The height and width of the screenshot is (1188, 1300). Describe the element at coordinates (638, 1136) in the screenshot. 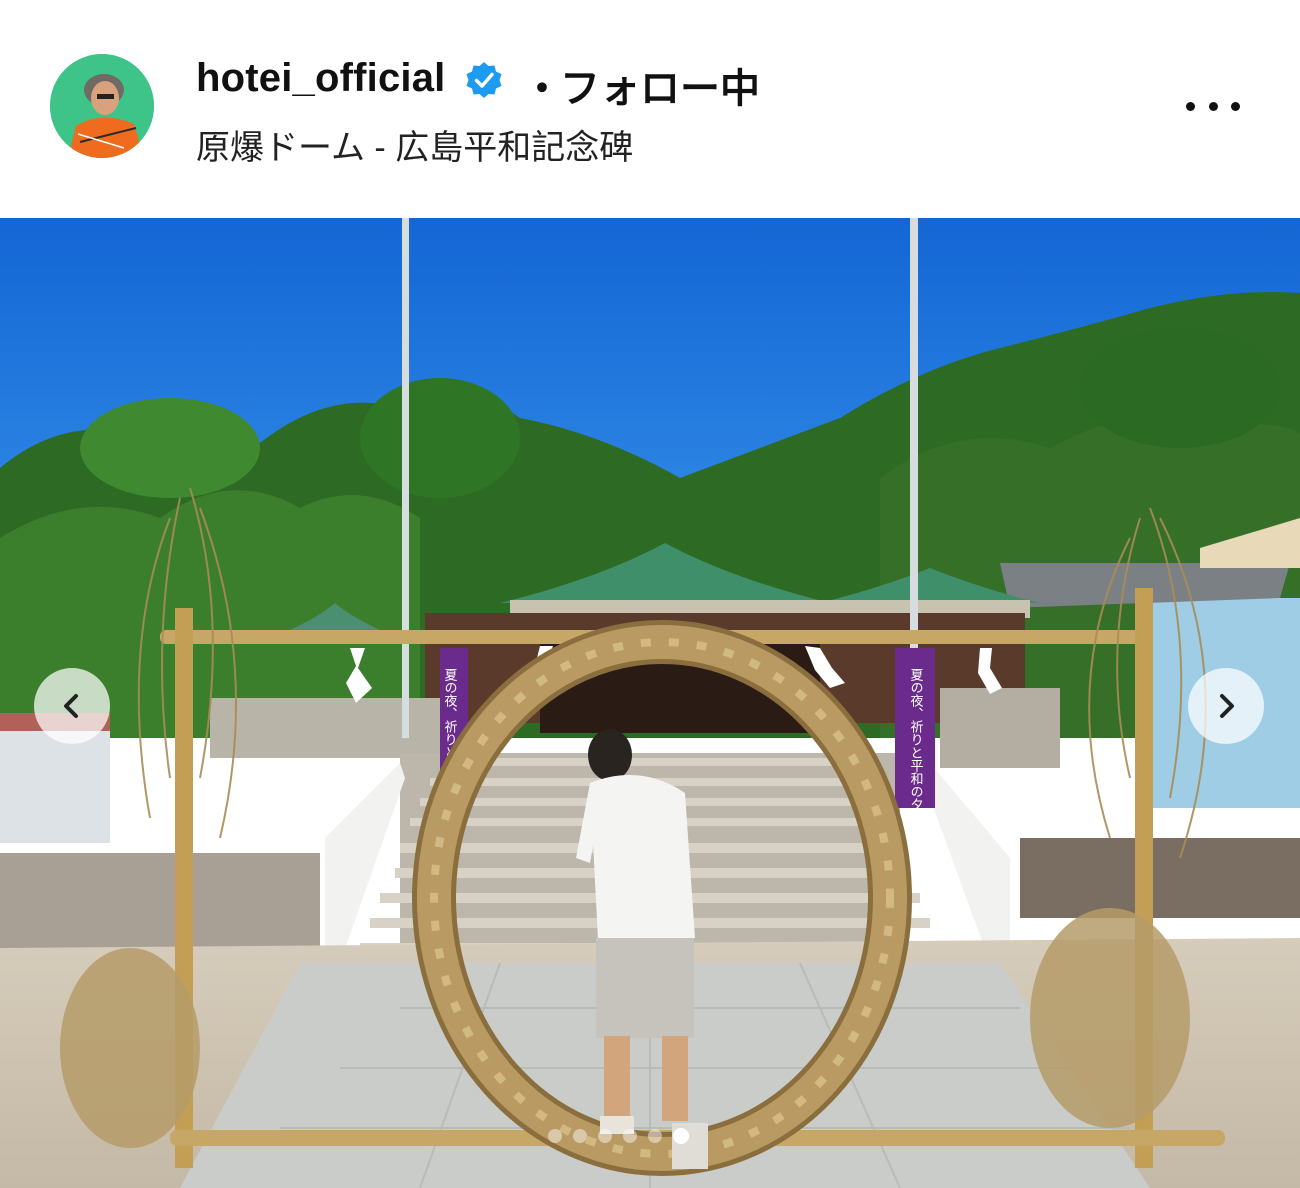

I see `carousel-indicator` at that location.